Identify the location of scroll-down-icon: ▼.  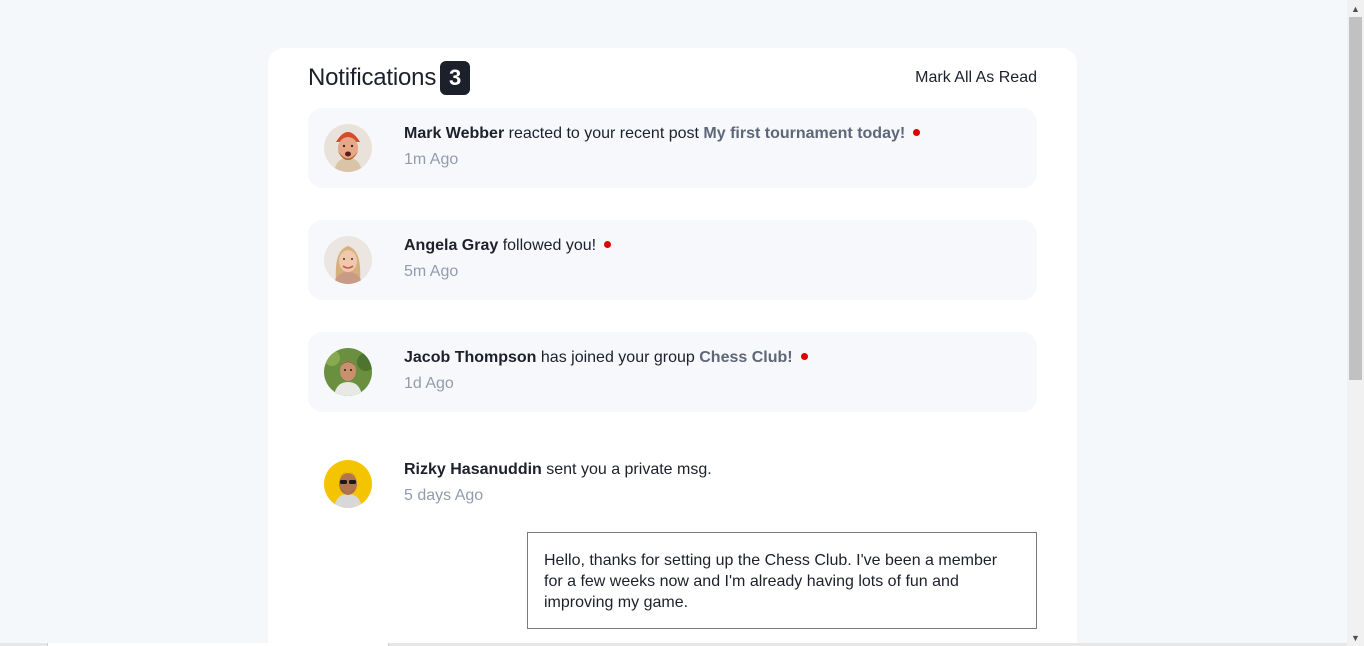
(1355, 637).